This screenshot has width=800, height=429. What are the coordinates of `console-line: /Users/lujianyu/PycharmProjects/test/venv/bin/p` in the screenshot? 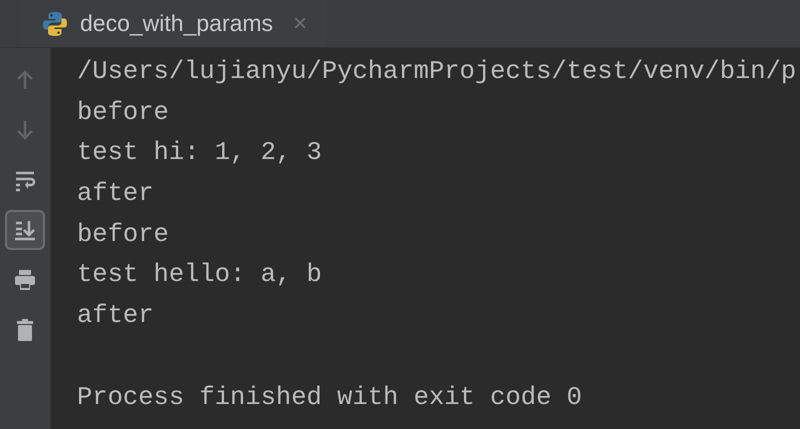 It's located at (436, 72).